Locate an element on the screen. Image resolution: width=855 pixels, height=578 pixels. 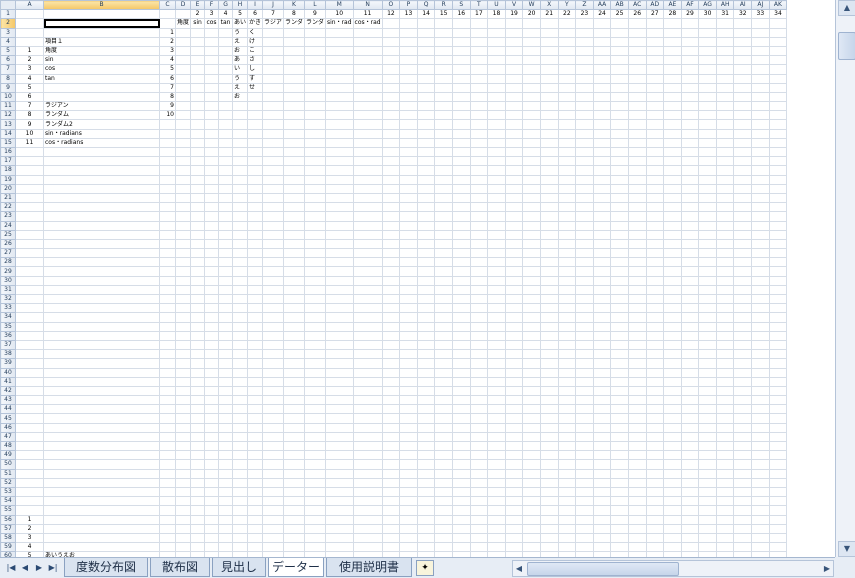
cell-h58 is located at coordinates (240, 538).